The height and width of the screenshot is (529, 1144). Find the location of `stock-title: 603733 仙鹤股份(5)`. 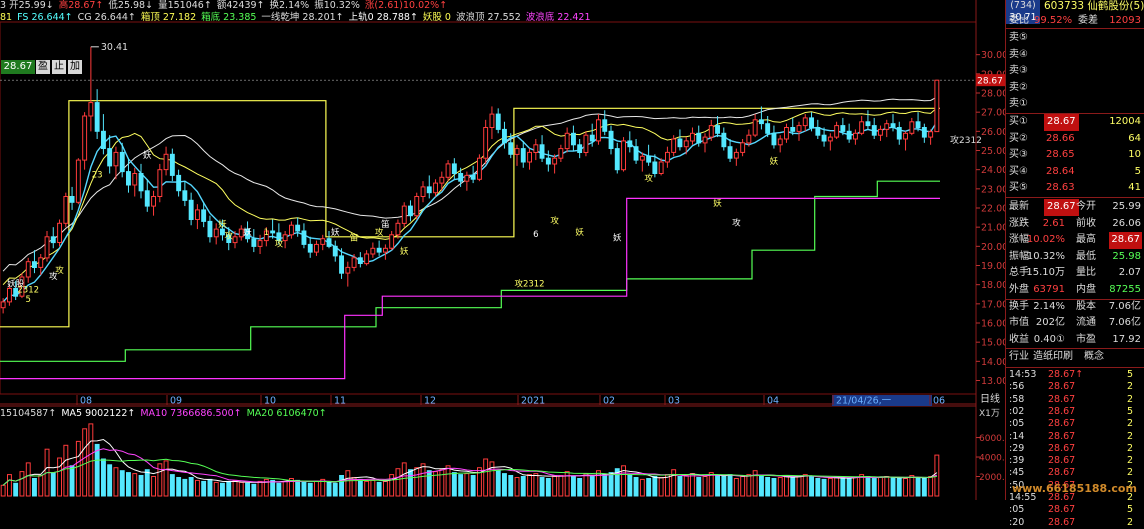

stock-title: 603733 仙鹤股份(5) is located at coordinates (1094, 6).